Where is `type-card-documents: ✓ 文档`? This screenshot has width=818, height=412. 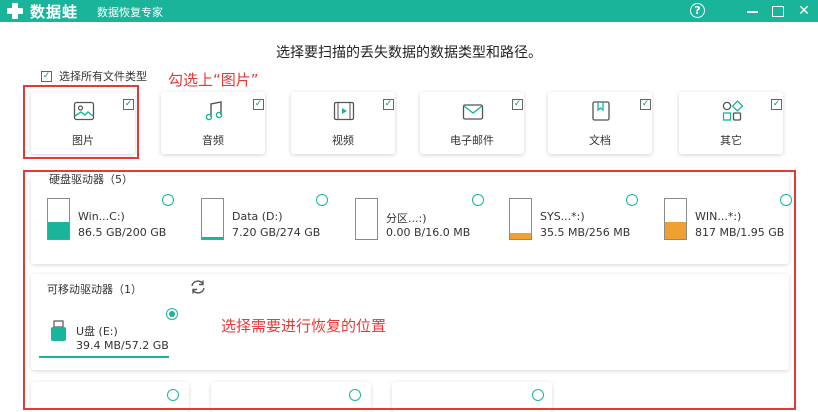 type-card-documents: ✓ 文档 is located at coordinates (600, 123).